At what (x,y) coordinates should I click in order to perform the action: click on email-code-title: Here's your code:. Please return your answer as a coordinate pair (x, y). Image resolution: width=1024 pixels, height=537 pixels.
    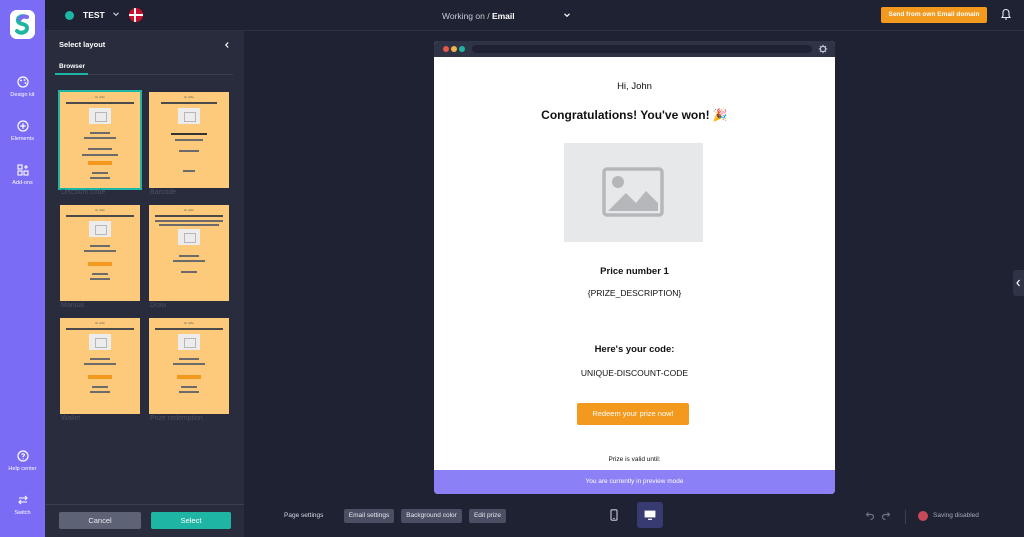
    Looking at the image, I should click on (634, 349).